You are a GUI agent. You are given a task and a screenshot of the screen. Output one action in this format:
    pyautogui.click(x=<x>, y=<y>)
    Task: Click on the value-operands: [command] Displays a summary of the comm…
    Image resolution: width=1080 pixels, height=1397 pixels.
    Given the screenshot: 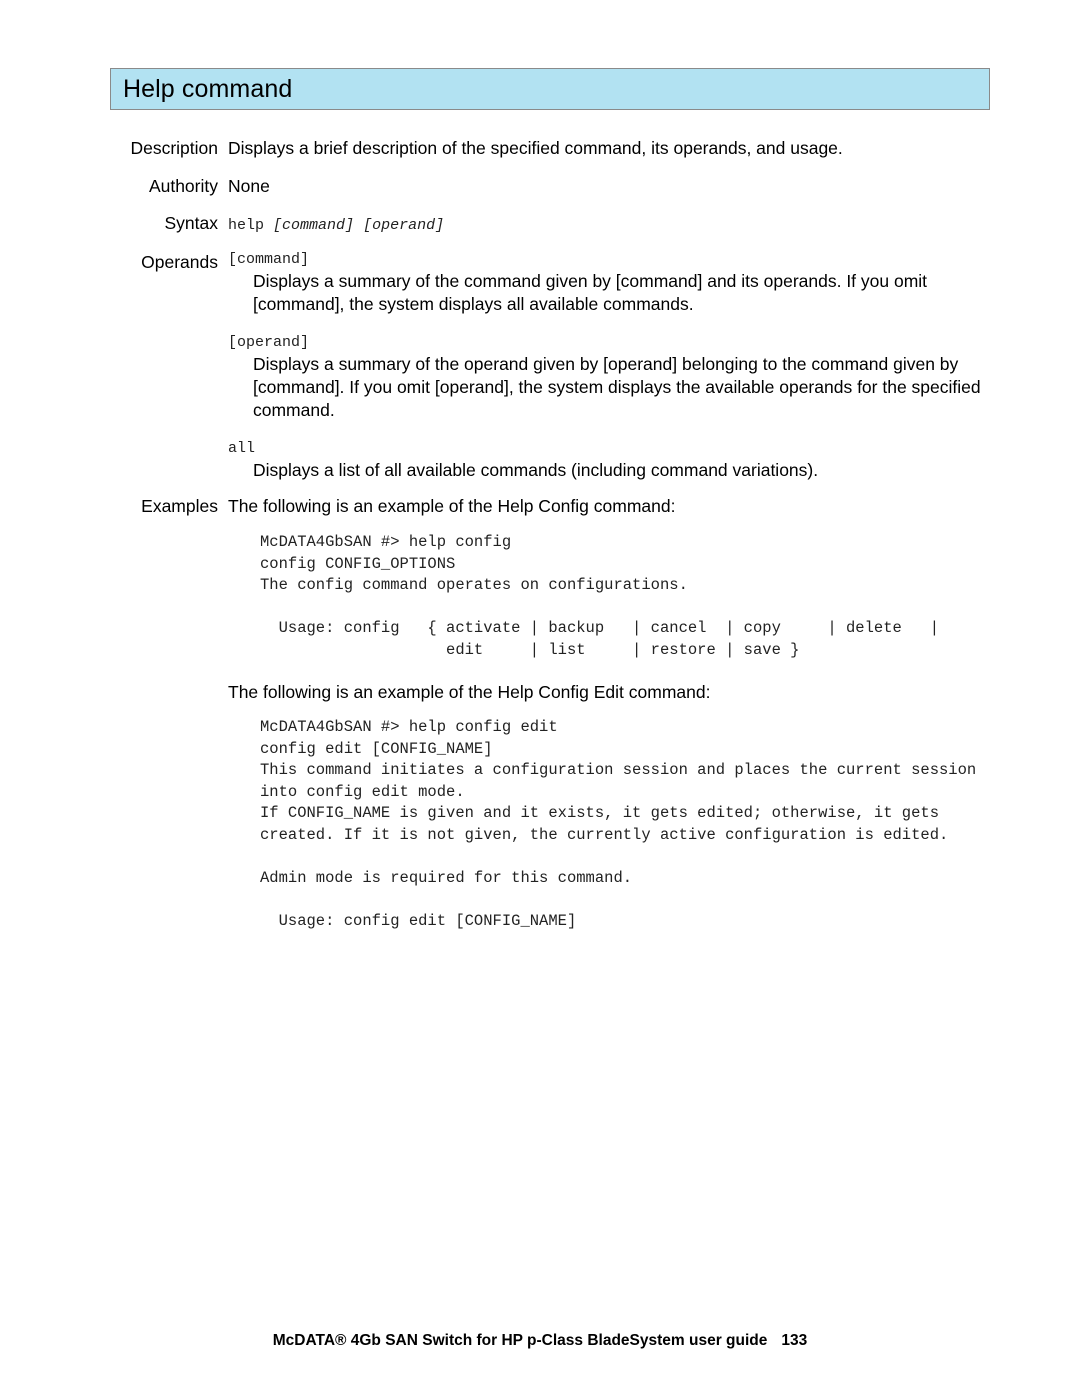 What is the action you would take?
    pyautogui.click(x=649, y=366)
    